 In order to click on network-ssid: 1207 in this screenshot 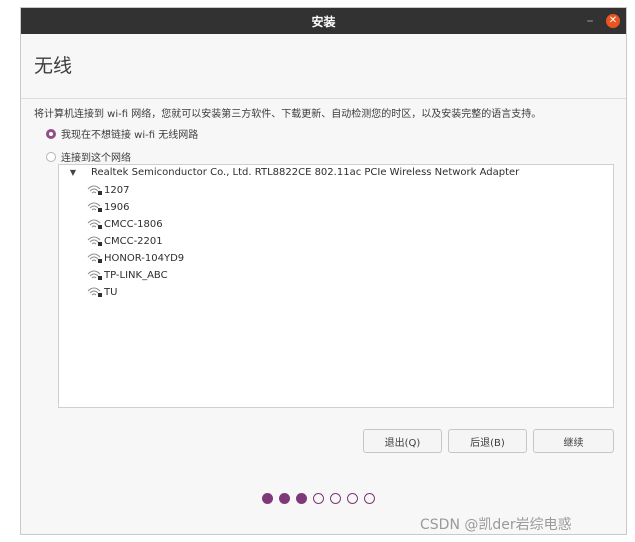, I will do `click(117, 190)`.